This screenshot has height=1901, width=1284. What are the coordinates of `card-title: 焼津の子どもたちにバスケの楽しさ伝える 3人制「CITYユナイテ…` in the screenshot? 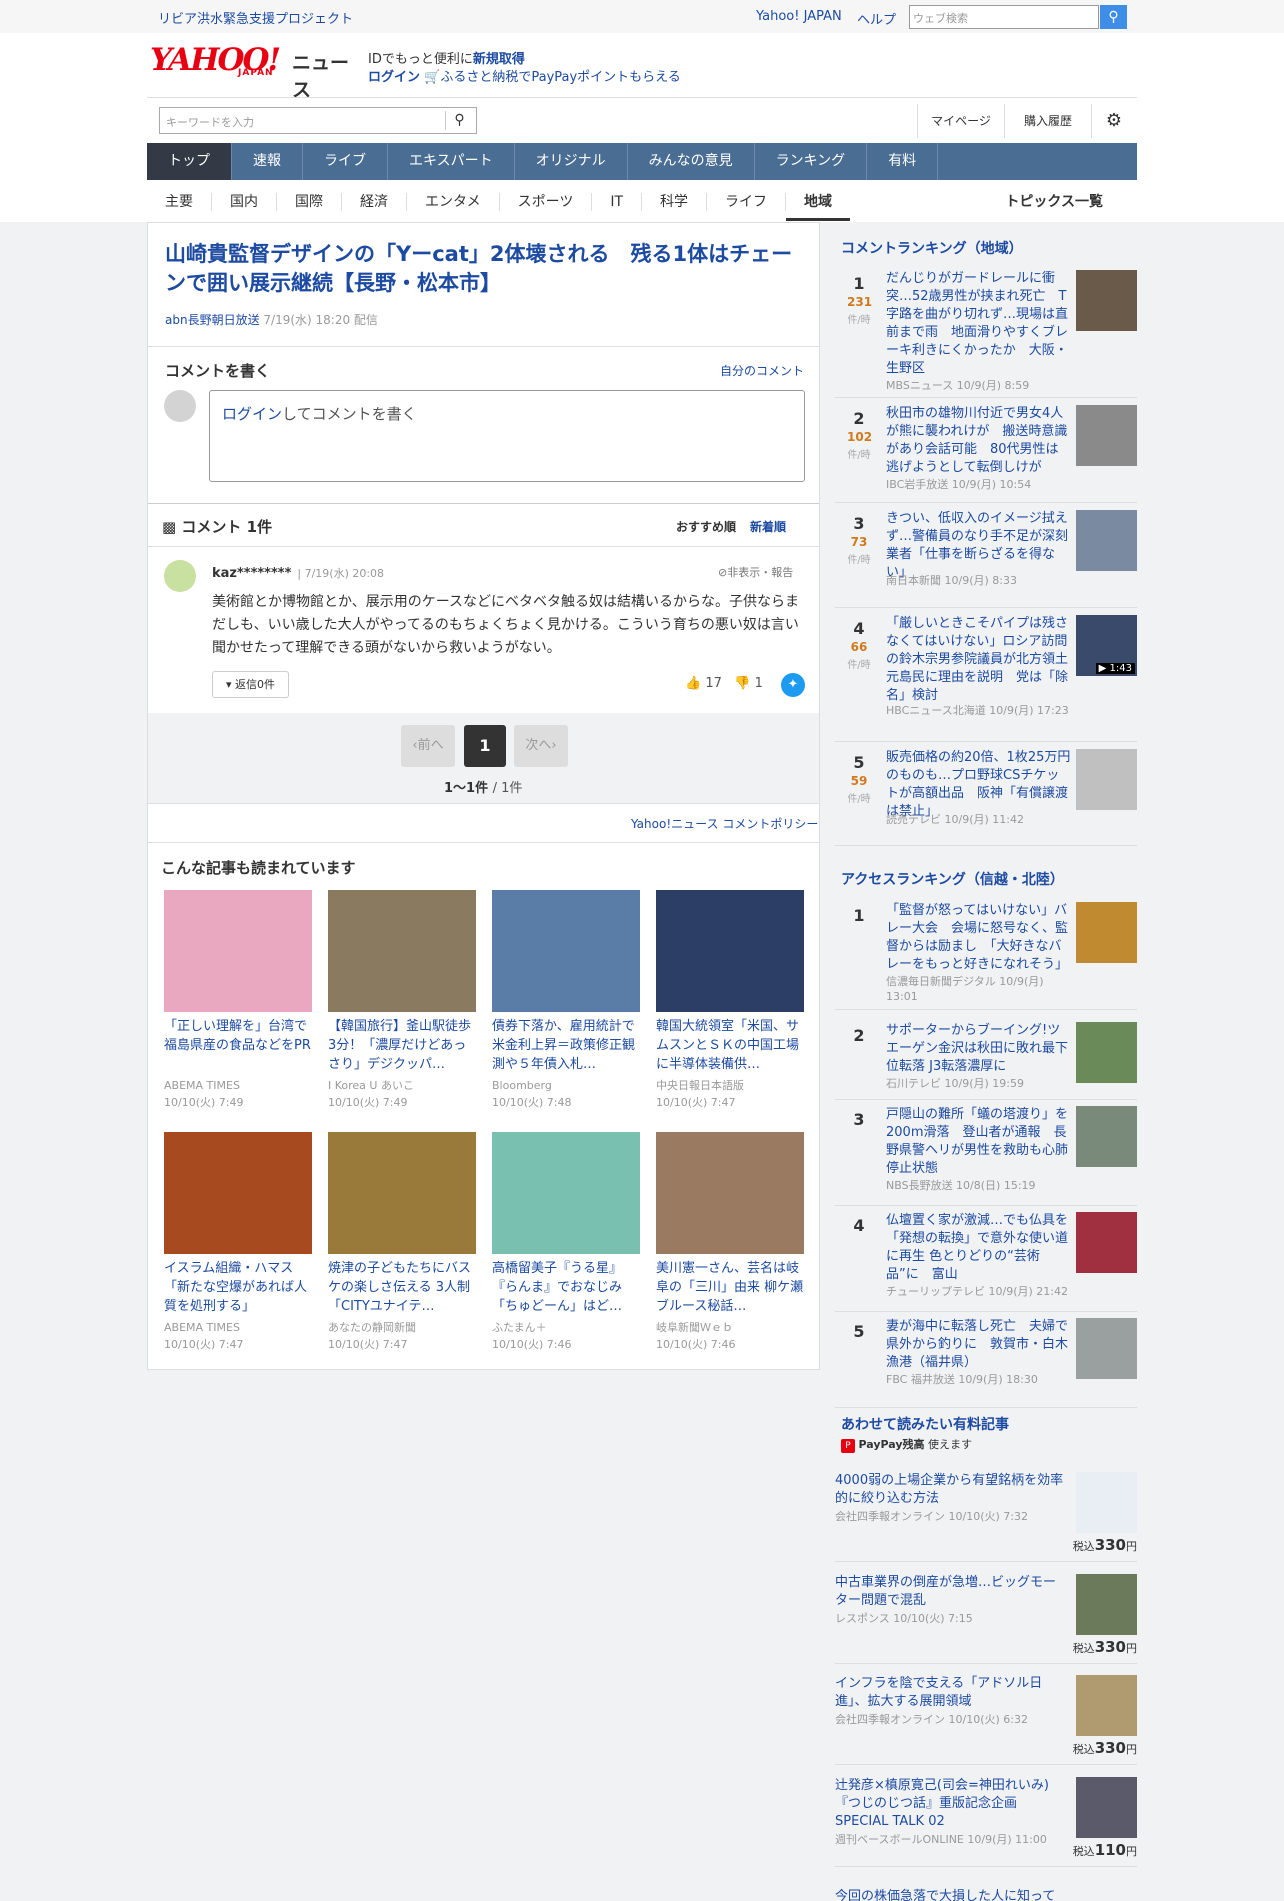 It's located at (402, 1287).